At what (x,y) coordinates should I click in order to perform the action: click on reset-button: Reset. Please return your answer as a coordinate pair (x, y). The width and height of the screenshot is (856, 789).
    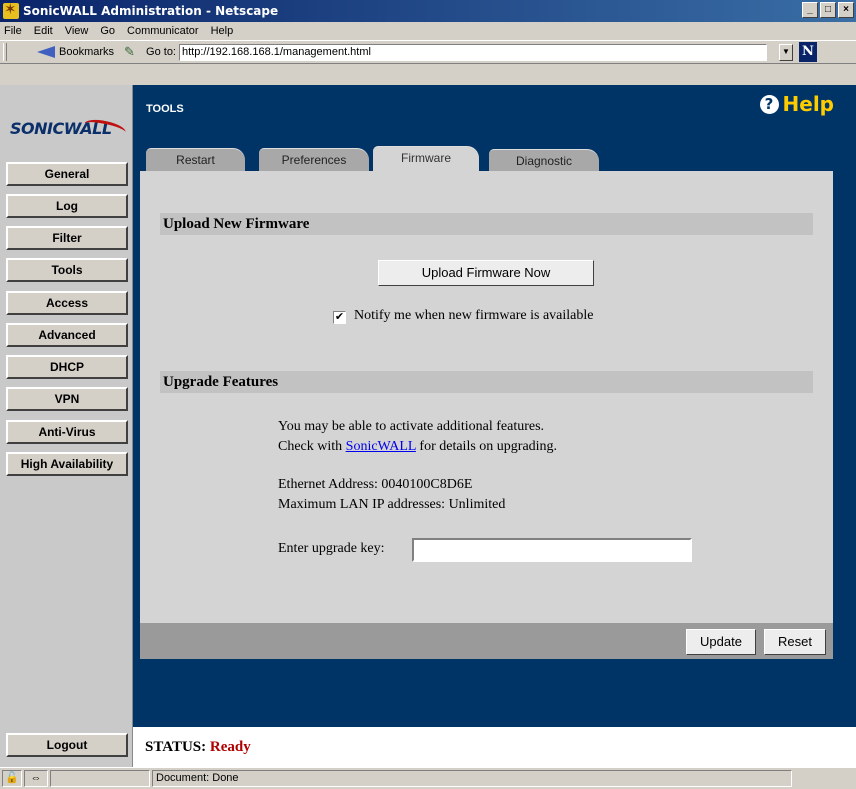
    Looking at the image, I should click on (795, 642).